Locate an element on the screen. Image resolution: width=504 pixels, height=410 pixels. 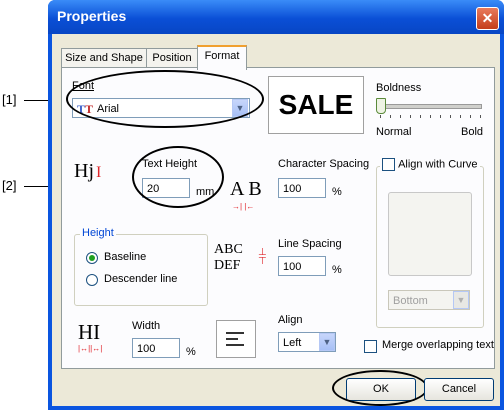
character-spacing-input: 100 is located at coordinates (302, 188).